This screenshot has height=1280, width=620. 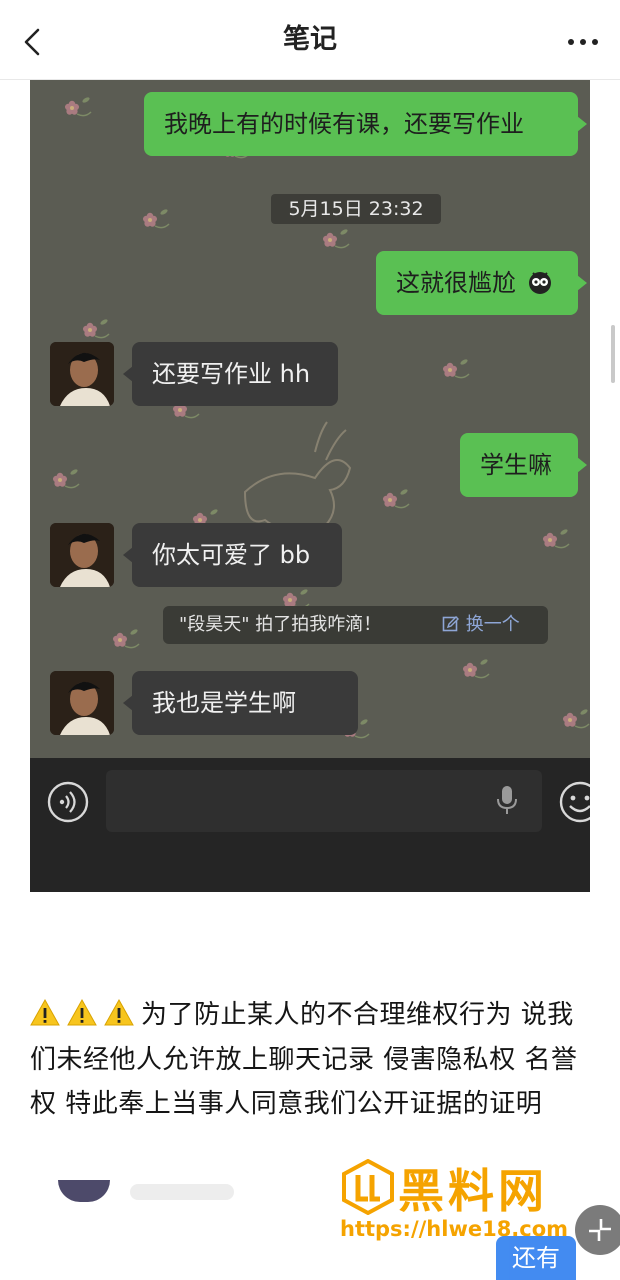 I want to click on outgoing-message: 这就很尴尬, so click(x=481, y=283).